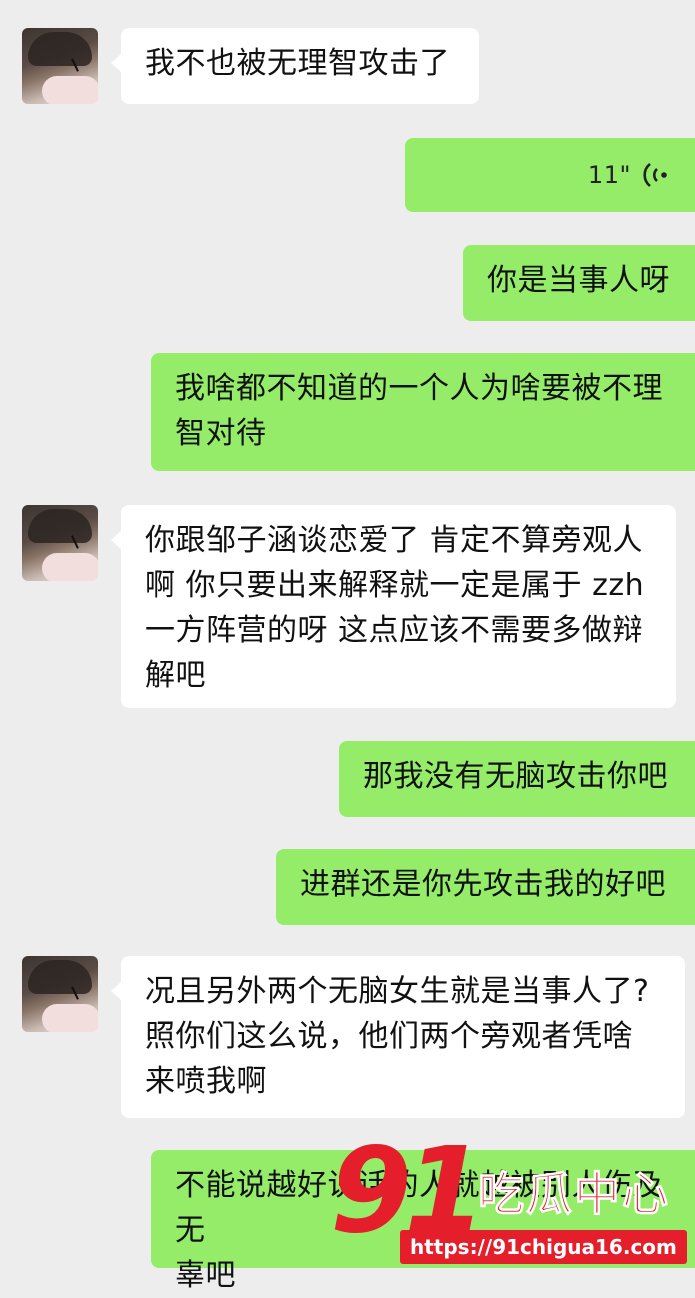 The image size is (695, 1298). Describe the element at coordinates (578, 280) in the screenshot. I see `message-text: 你是当事人呀` at that location.